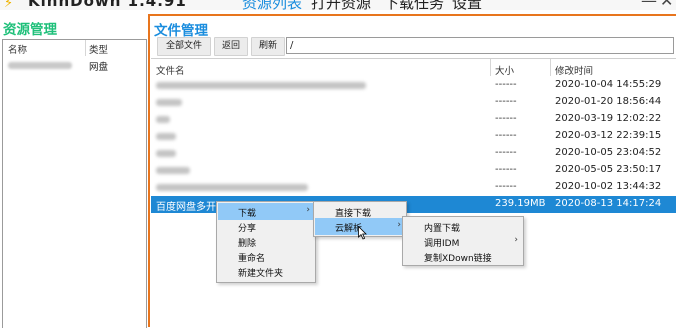  What do you see at coordinates (181, 31) in the screenshot?
I see `file-panel-title: 文件管理` at bounding box center [181, 31].